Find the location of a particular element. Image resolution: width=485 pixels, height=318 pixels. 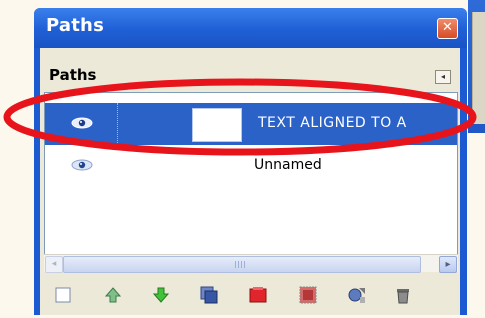

scrollbar-grip is located at coordinates (241, 264).